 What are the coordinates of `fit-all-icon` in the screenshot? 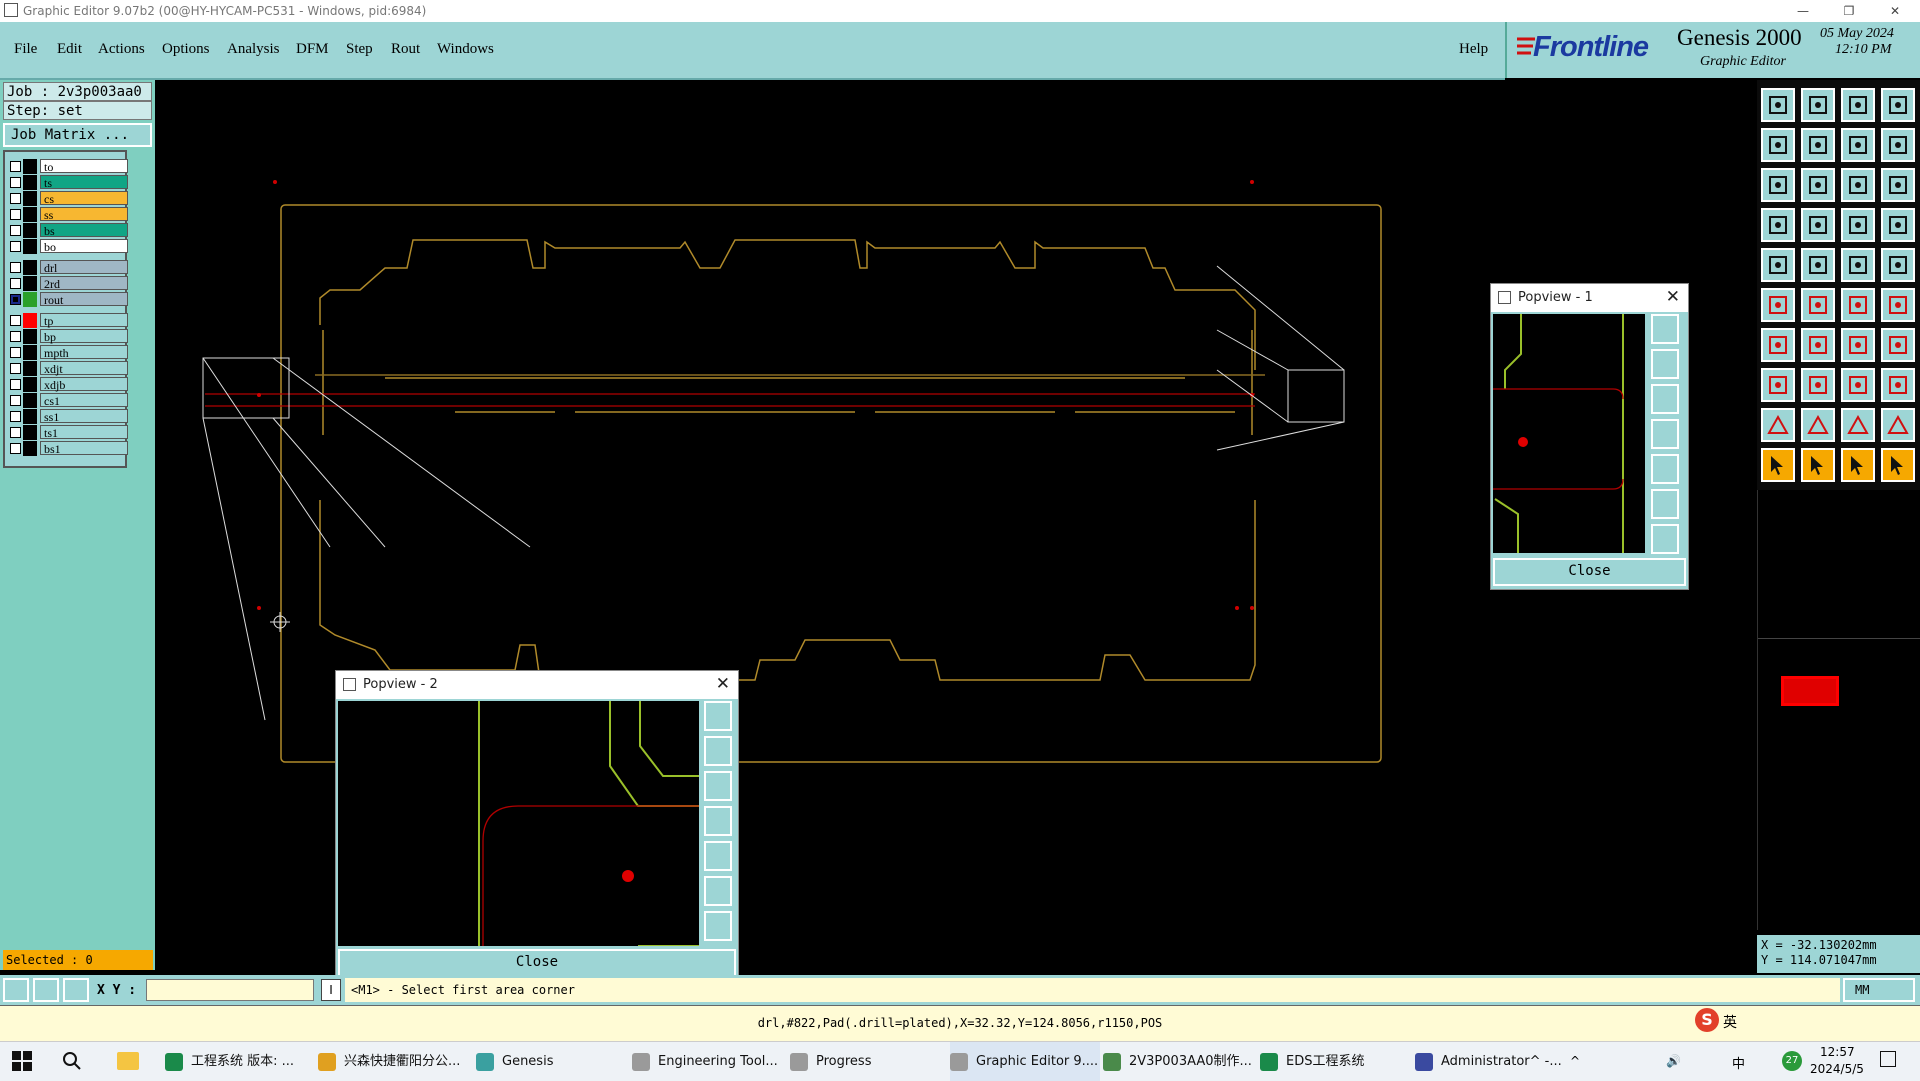 It's located at (1778, 185).